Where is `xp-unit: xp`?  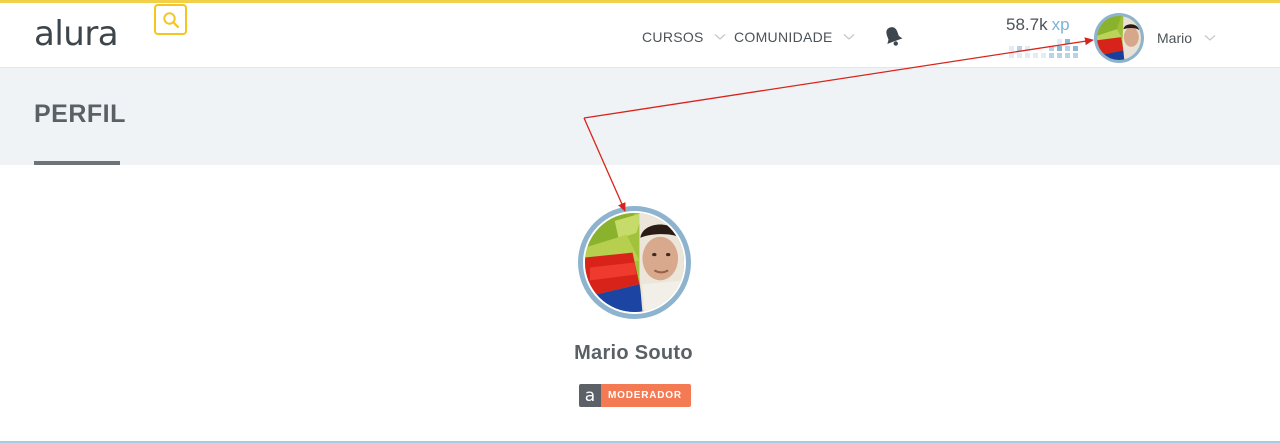
xp-unit: xp is located at coordinates (1060, 24).